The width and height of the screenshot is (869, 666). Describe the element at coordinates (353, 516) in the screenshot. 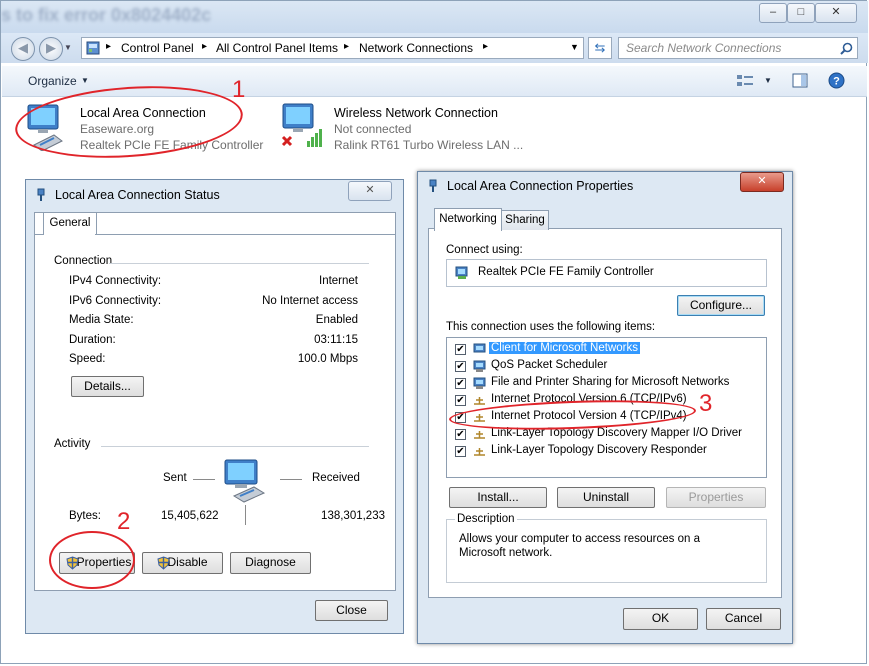

I see `bytes-received-value: 138,301,233` at that location.